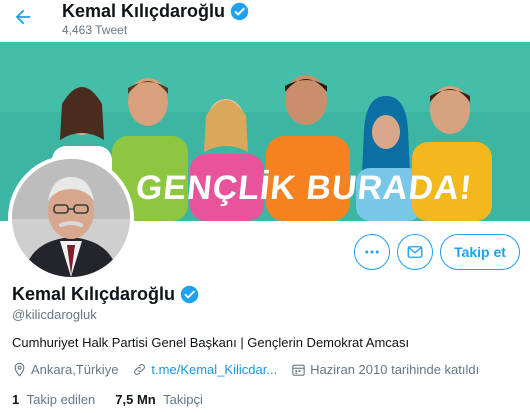 Image resolution: width=530 pixels, height=413 pixels. Describe the element at coordinates (395, 369) in the screenshot. I see `joined-text: Haziran 2010 tarihinde katıldı` at that location.